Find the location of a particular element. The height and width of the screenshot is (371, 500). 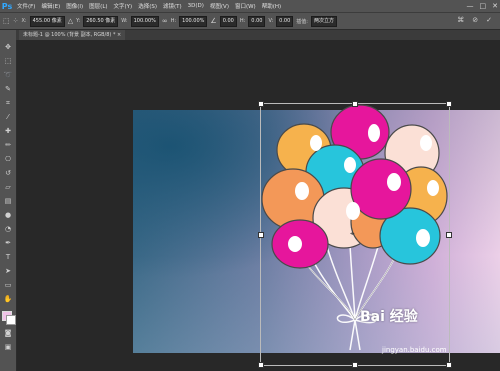

transform-handle-top-left is located at coordinates (261, 104).